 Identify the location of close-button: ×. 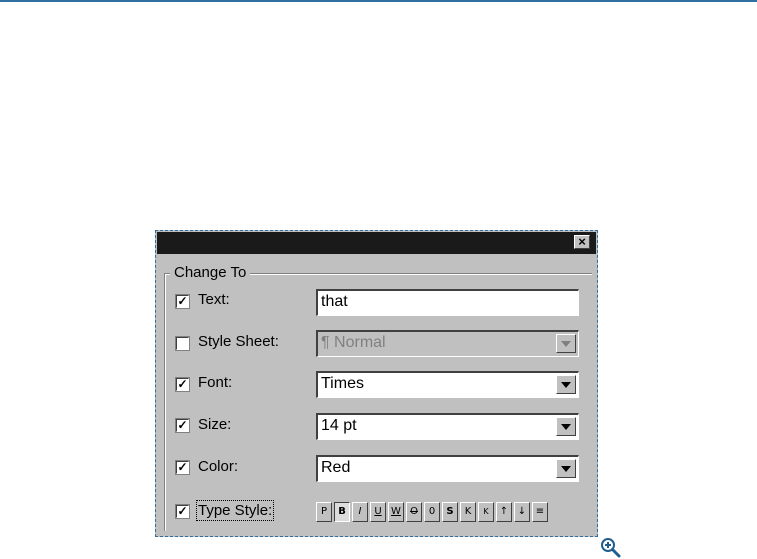
(582, 242).